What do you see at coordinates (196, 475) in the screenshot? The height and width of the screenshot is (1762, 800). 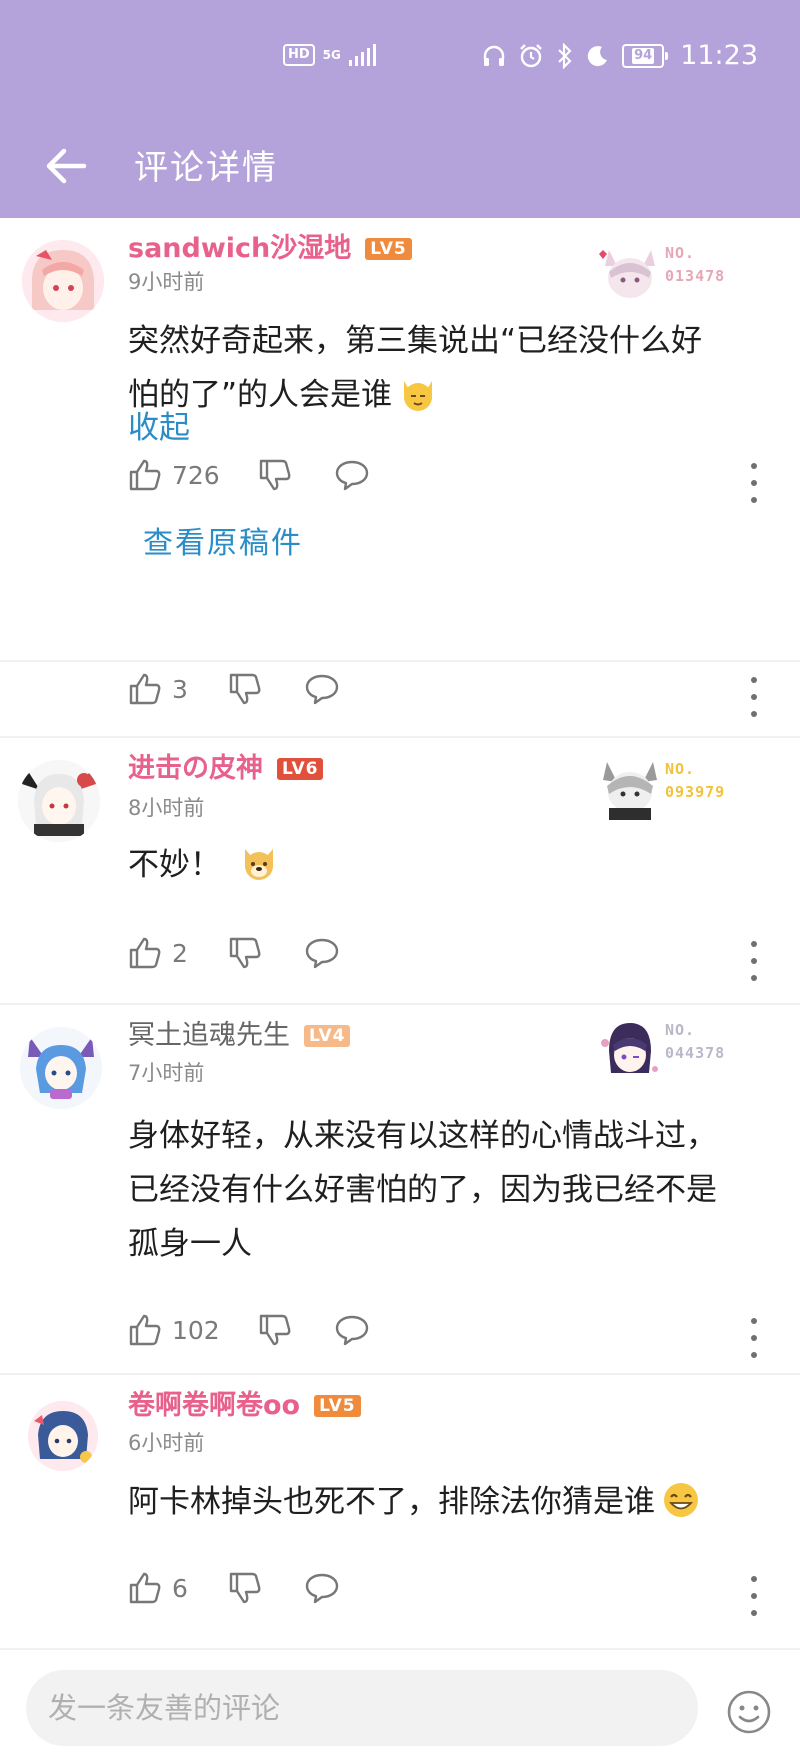 I see `like-count: 726` at bounding box center [196, 475].